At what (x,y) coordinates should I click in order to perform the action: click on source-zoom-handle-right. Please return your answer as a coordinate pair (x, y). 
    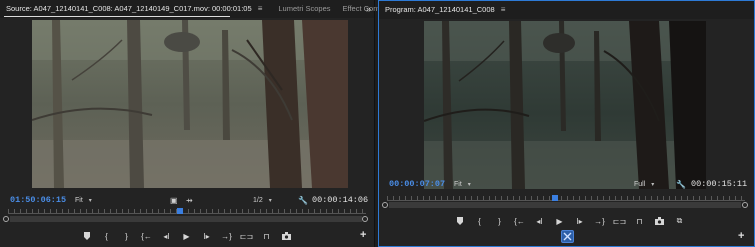
    Looking at the image, I should click on (365, 219).